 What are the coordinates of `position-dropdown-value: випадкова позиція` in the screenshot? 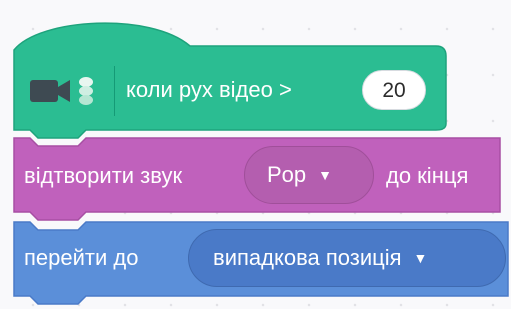 It's located at (307, 257).